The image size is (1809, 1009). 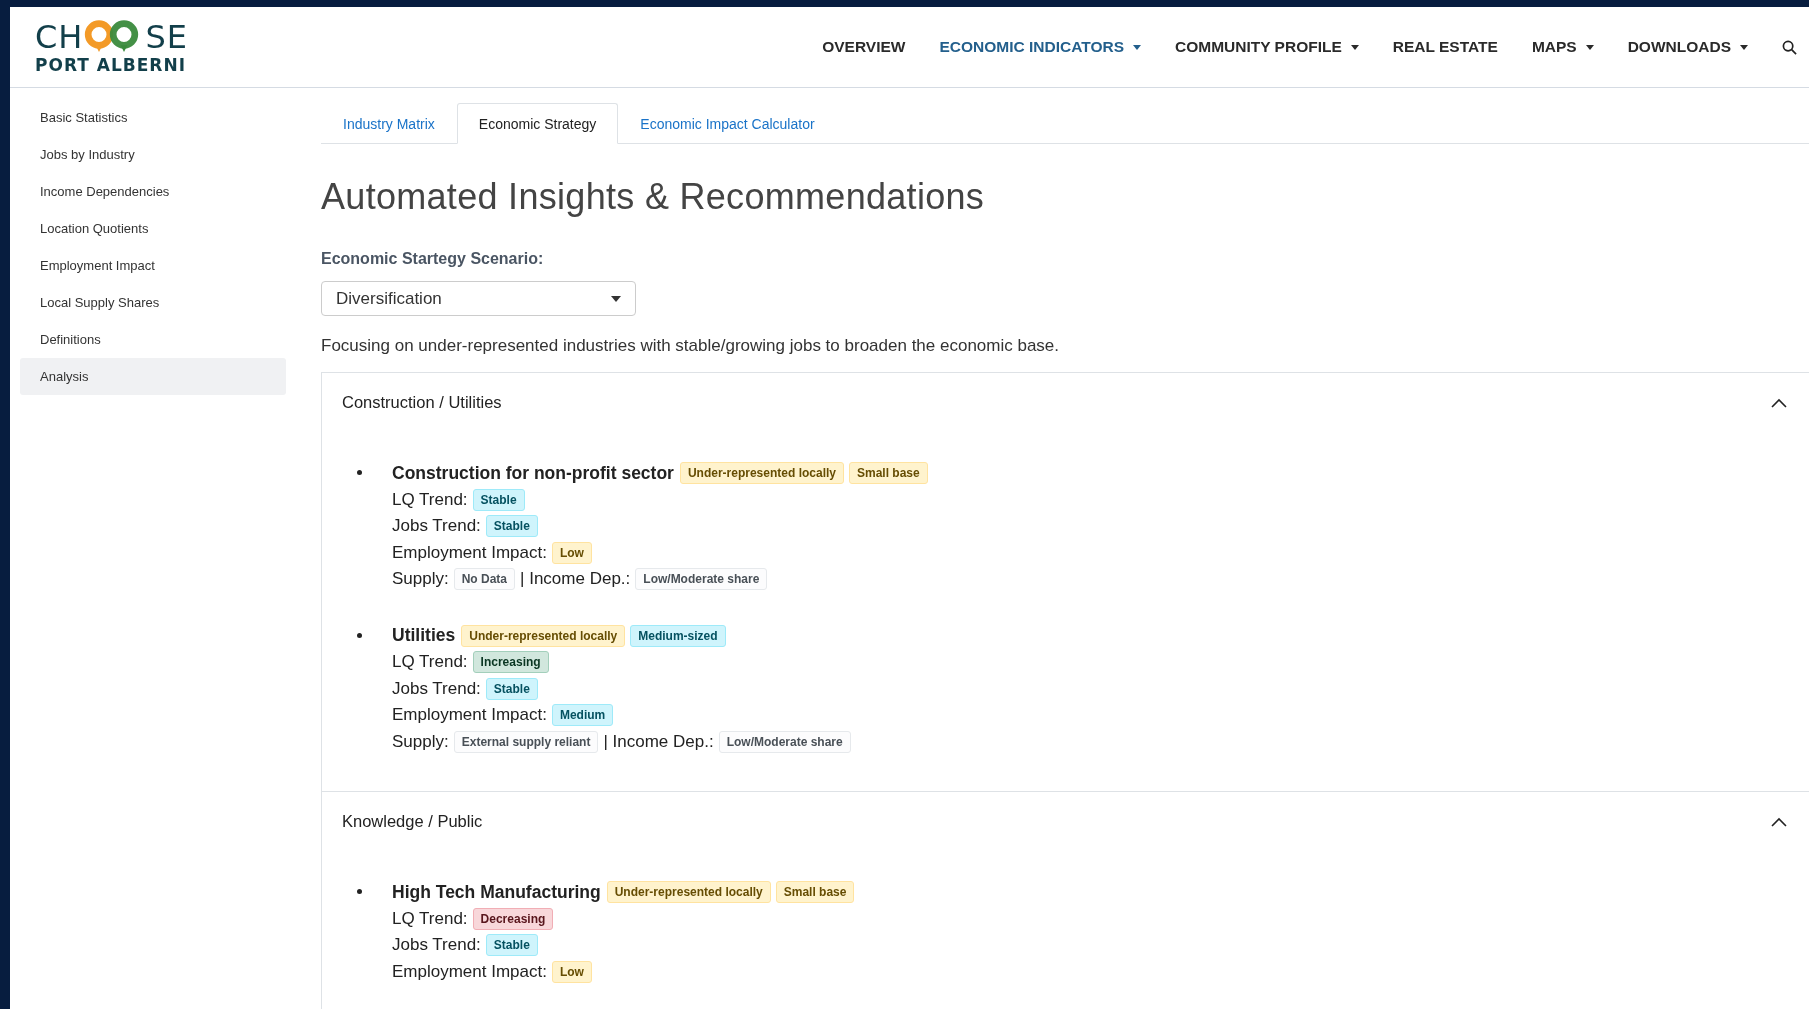 What do you see at coordinates (727, 123) in the screenshot?
I see `tab: Economic Impact Calculator` at bounding box center [727, 123].